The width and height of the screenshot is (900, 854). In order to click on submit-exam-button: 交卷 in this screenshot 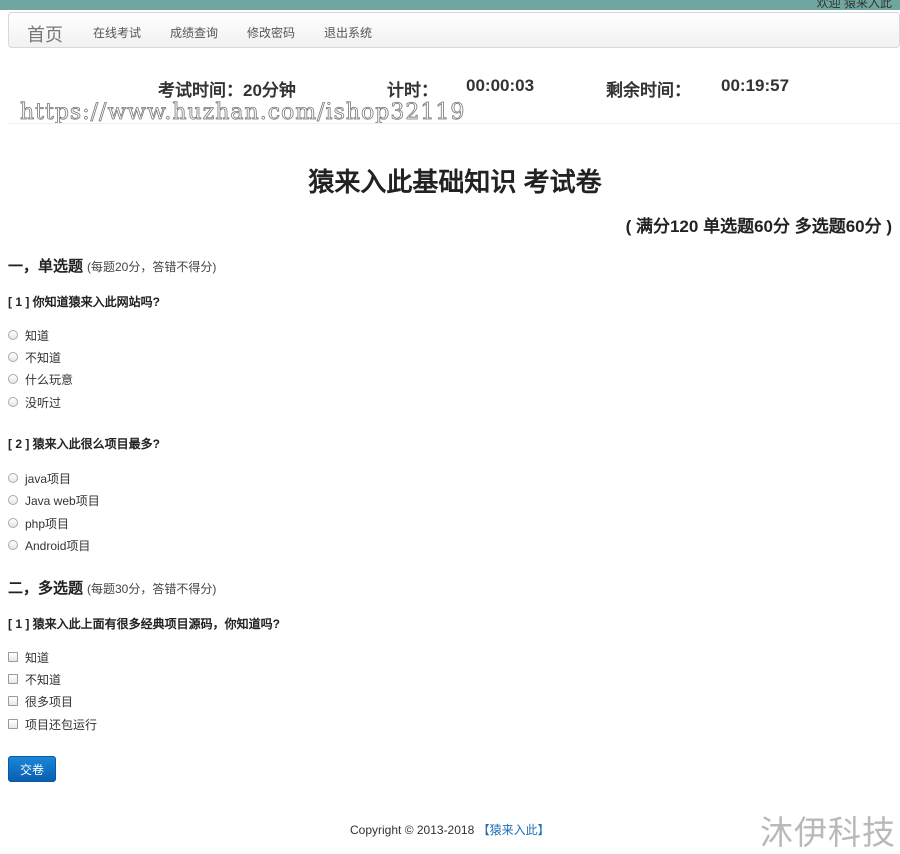, I will do `click(32, 769)`.